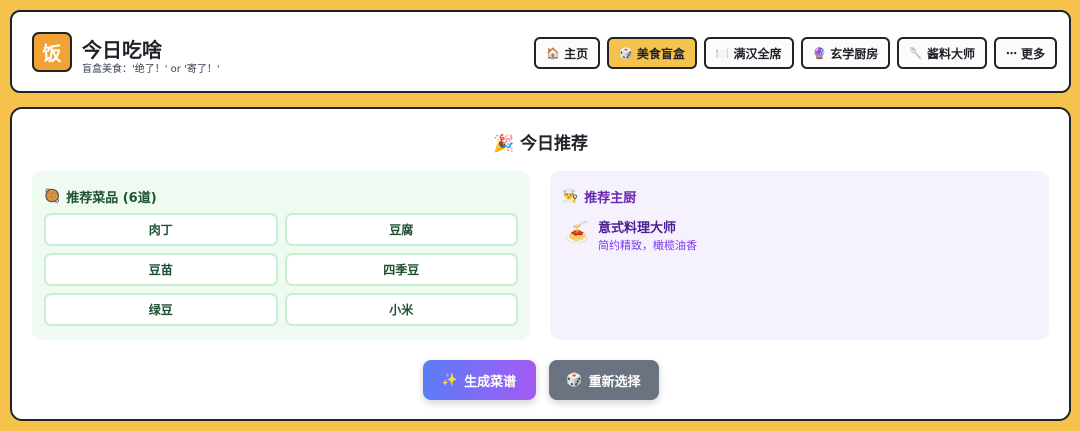 This screenshot has height=431, width=1080. What do you see at coordinates (450, 380) in the screenshot?
I see `sparkles-icon: ✨` at bounding box center [450, 380].